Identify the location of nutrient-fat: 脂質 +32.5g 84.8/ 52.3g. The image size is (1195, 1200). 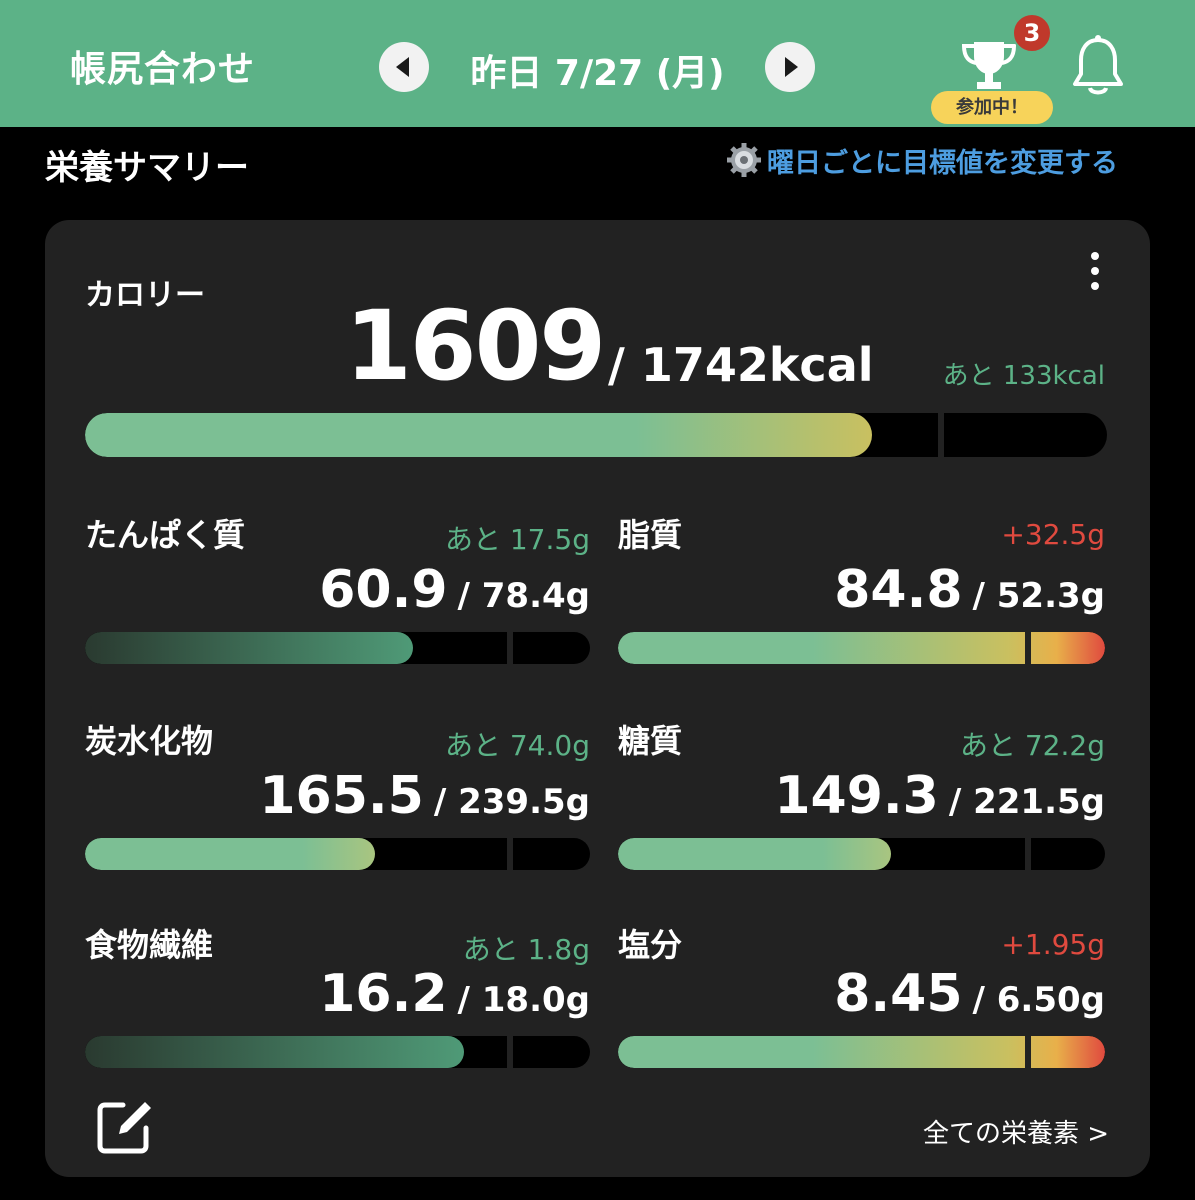
(861, 605).